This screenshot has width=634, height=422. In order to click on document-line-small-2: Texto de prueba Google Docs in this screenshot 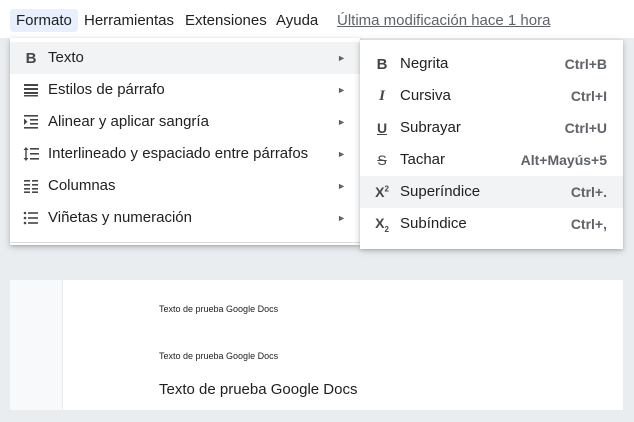, I will do `click(218, 356)`.